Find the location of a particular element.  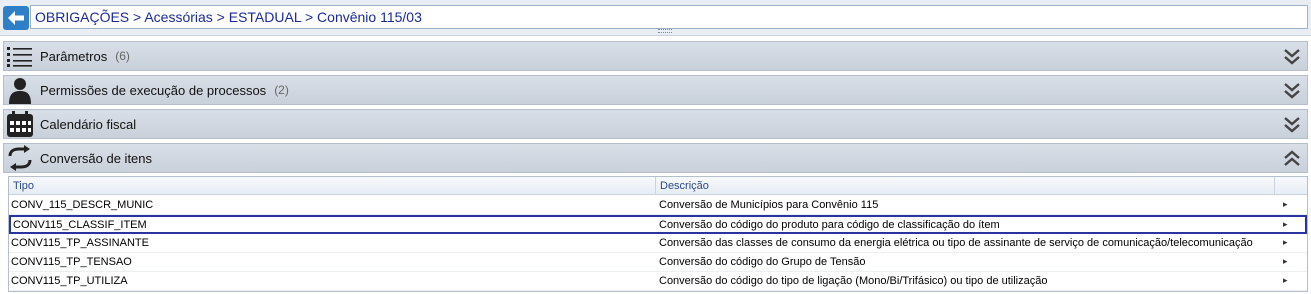

section-title: Parâmetros is located at coordinates (74, 56).